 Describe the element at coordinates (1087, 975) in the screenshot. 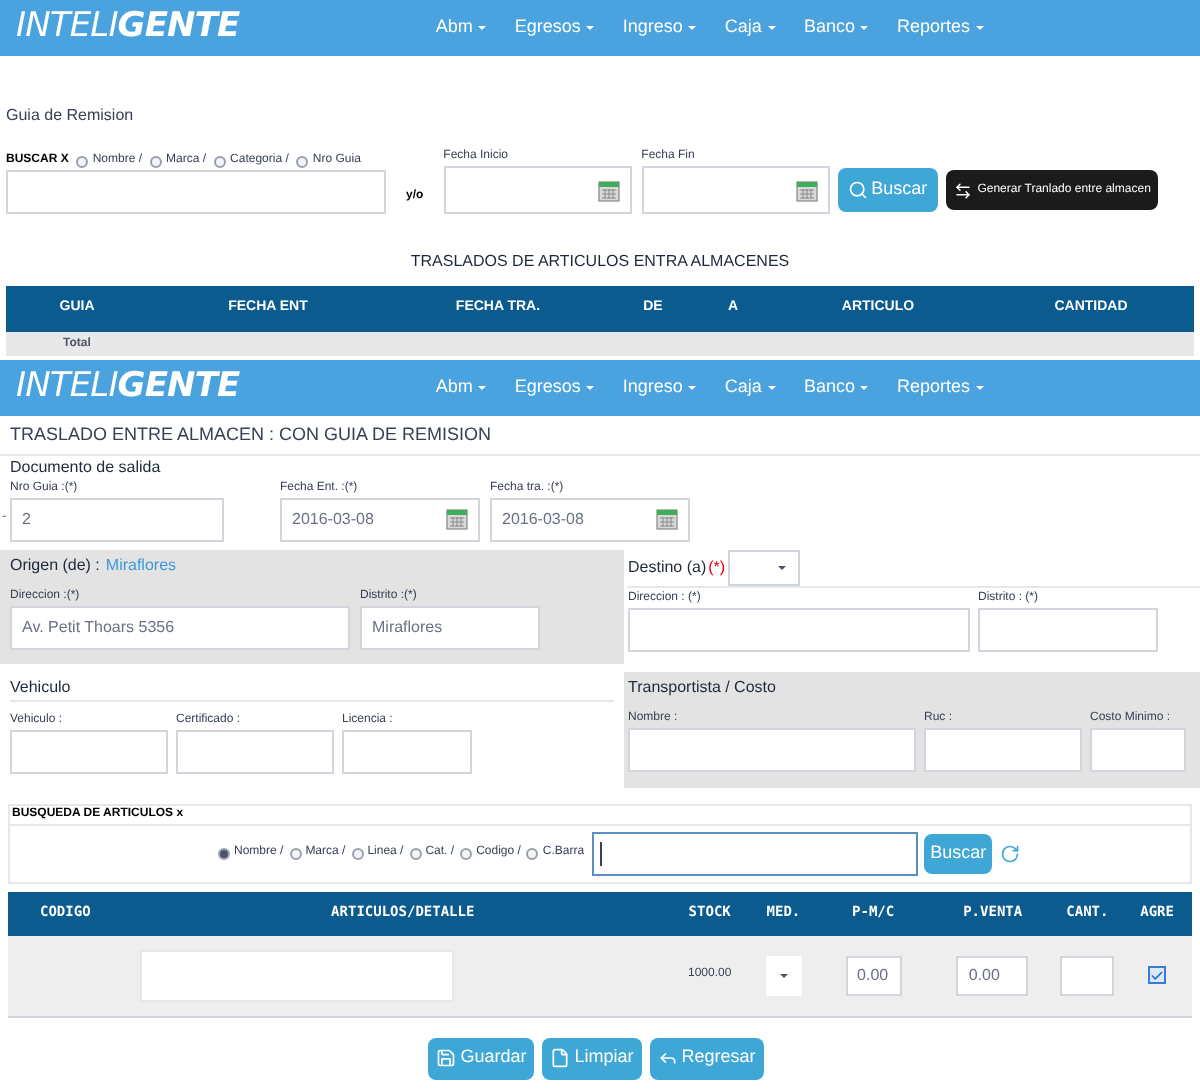

I see `quantity-field` at that location.